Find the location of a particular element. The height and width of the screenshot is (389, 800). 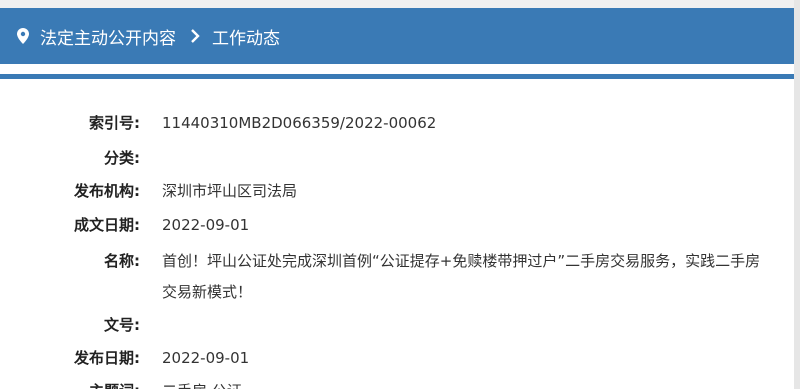

breadcrumb: 法定主动公开内容 工作动态 is located at coordinates (397, 36).